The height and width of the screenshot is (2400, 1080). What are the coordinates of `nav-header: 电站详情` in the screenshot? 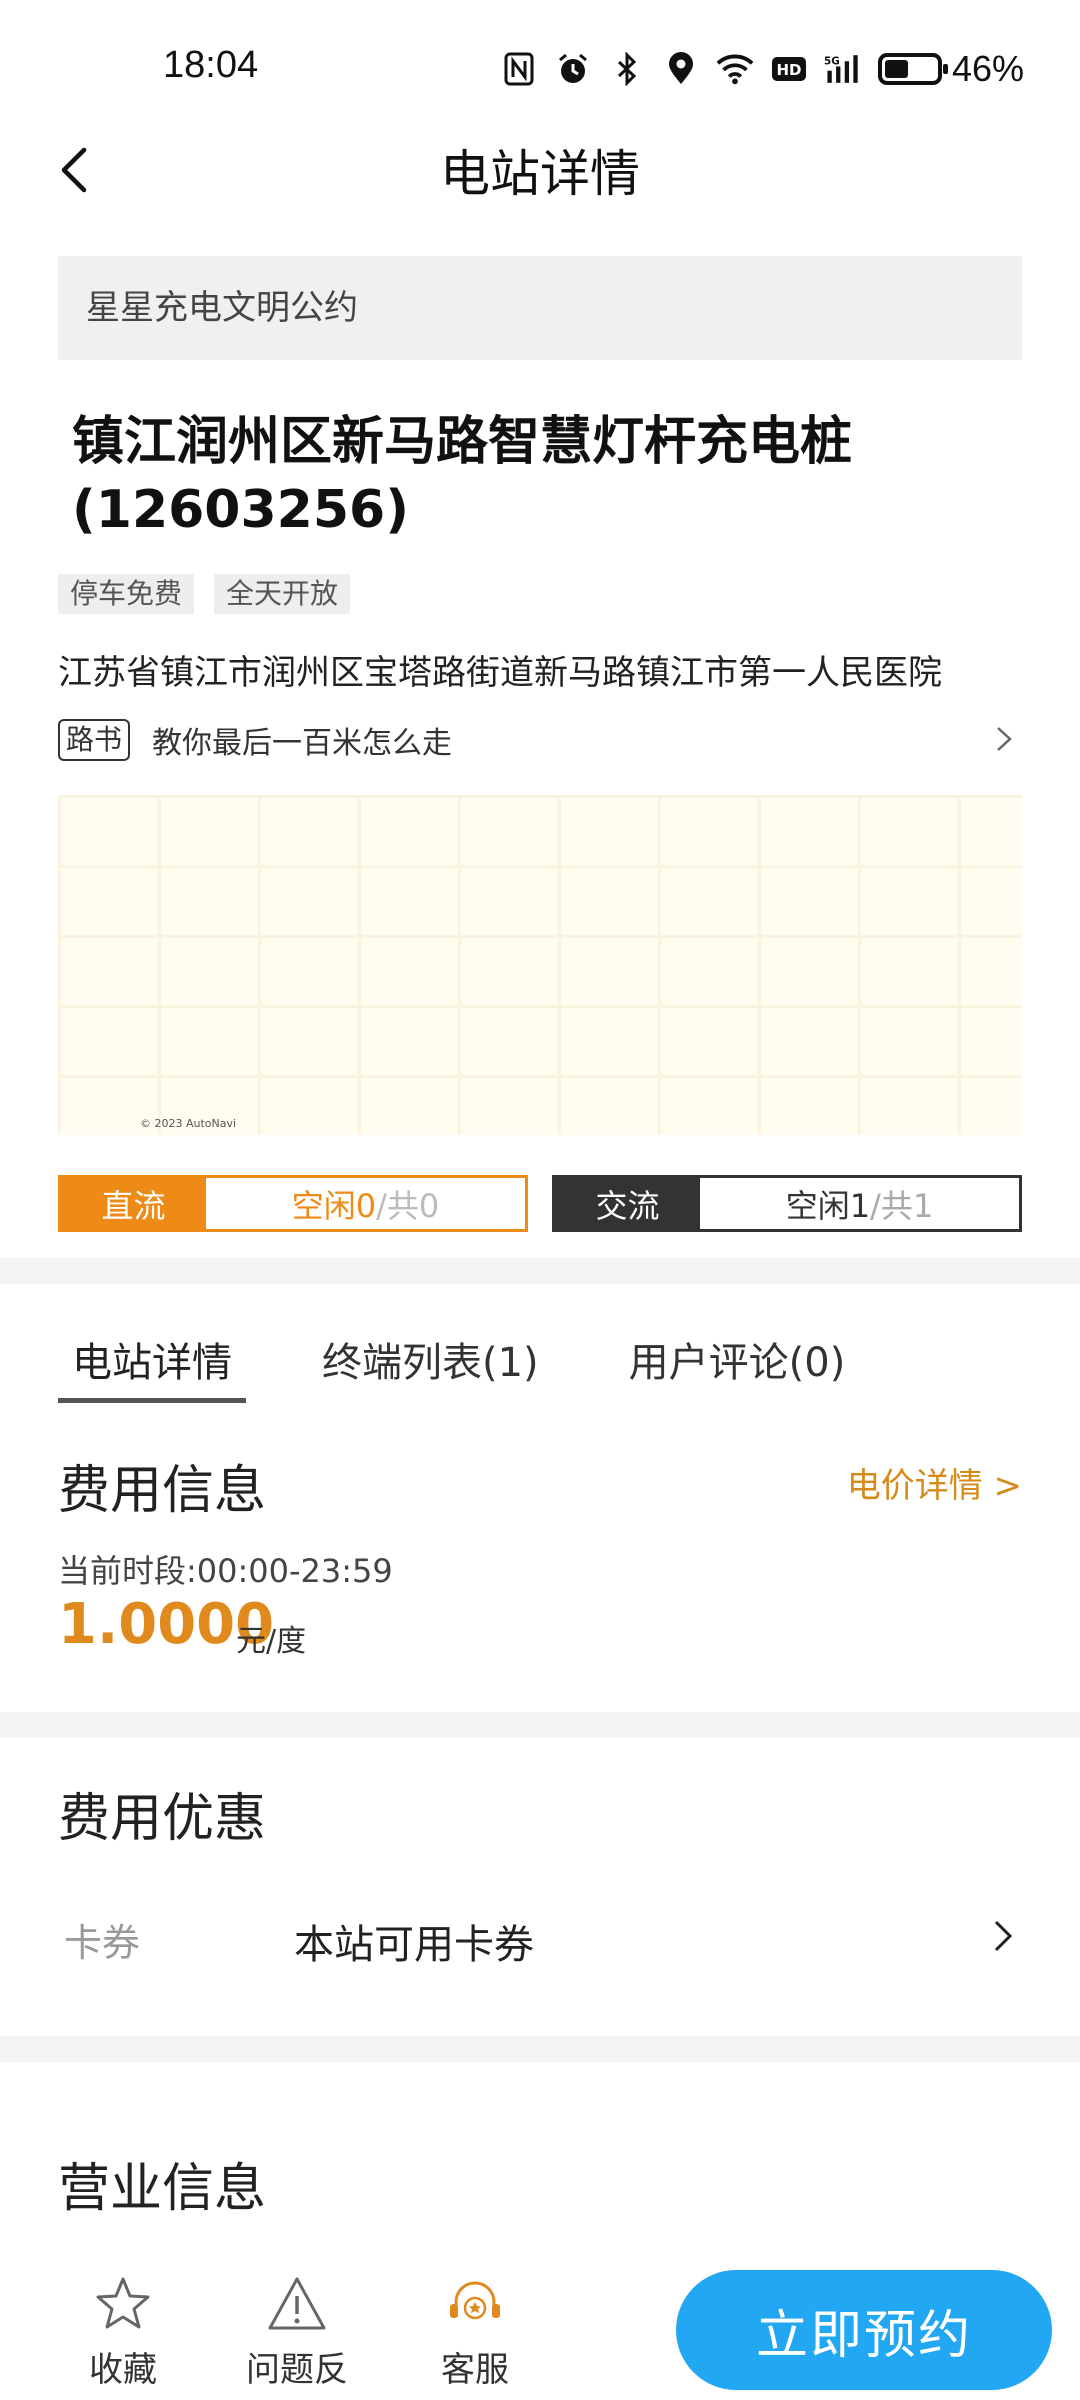 It's located at (540, 170).